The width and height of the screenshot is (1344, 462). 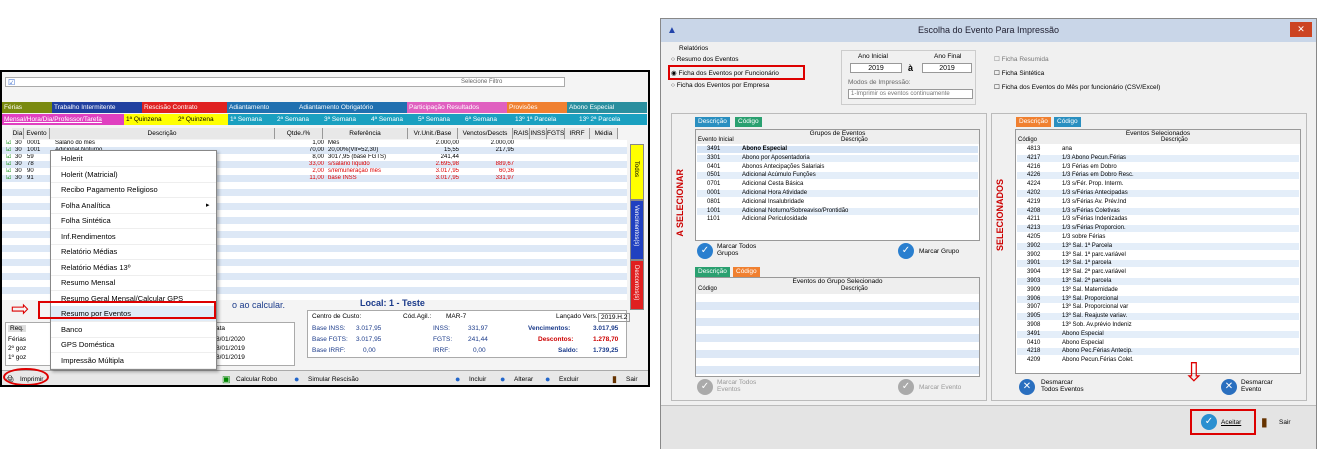 I want to click on menu-item: Folha Analítica, so click(x=133, y=206).